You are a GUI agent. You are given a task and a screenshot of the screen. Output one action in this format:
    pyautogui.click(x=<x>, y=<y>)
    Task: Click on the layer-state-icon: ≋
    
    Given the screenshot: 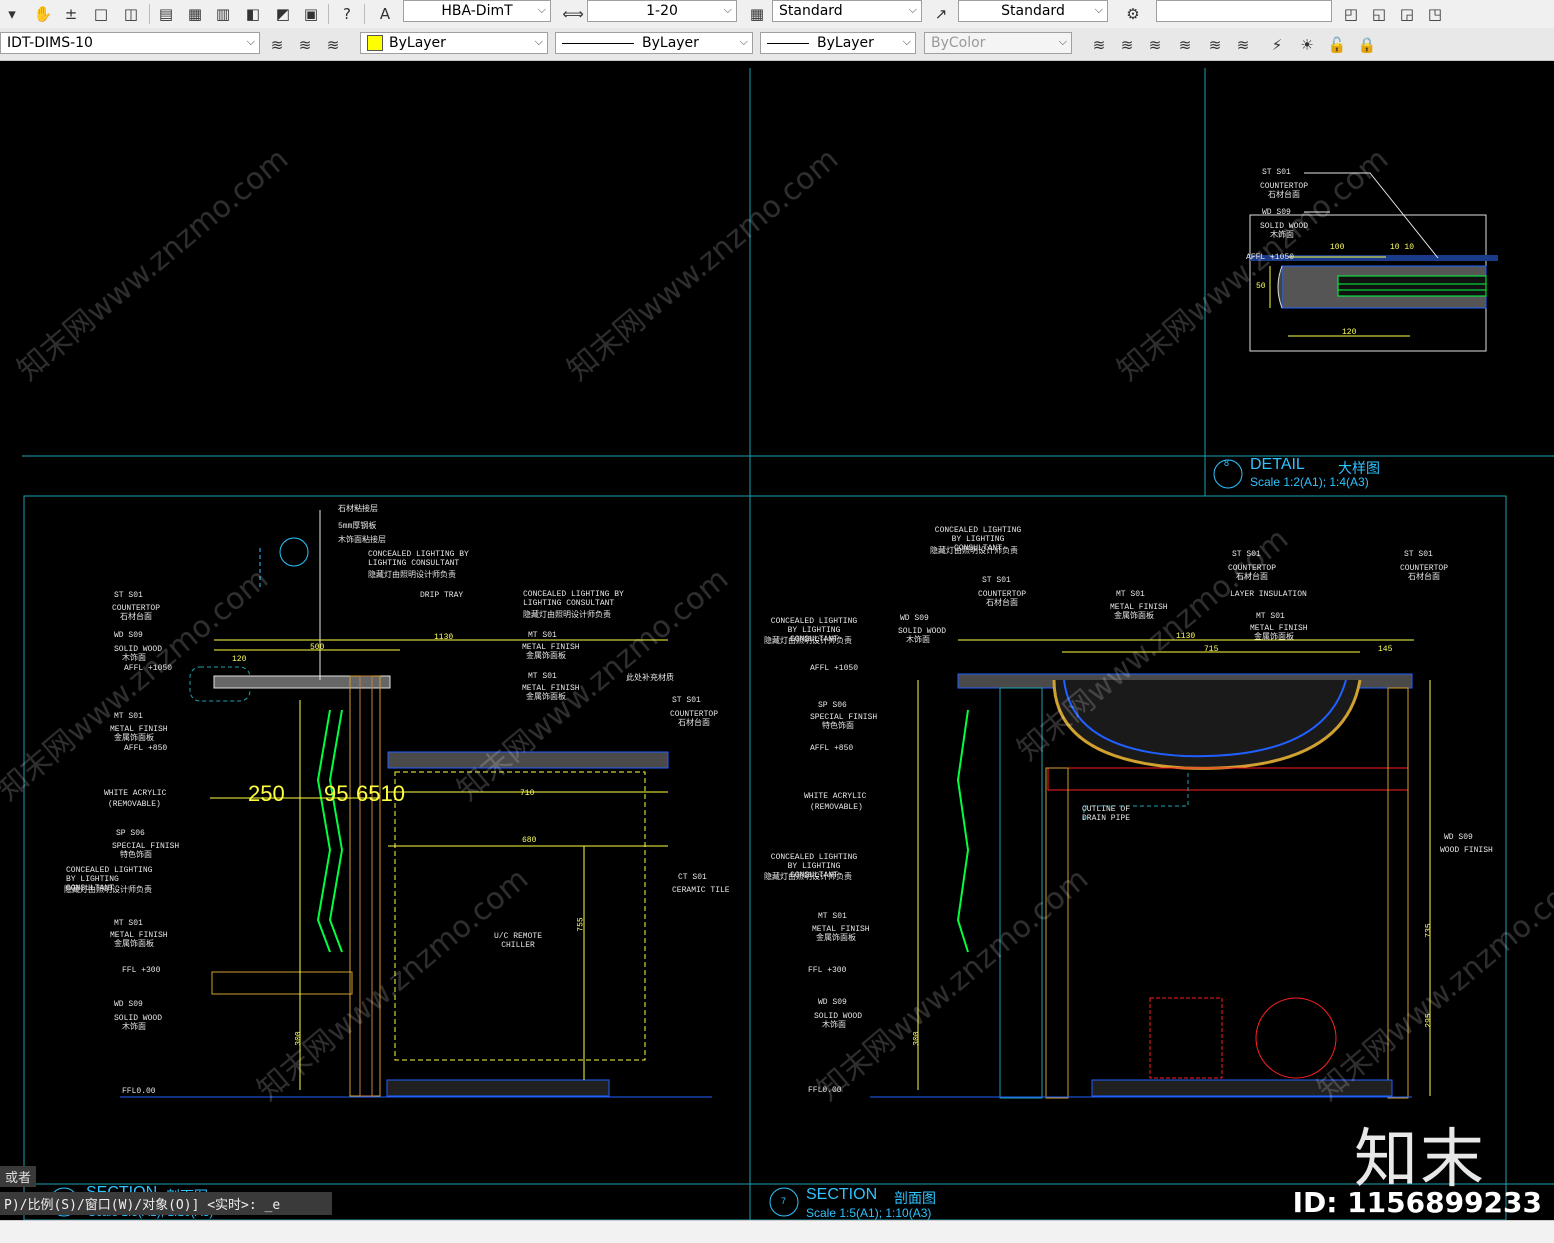 What is the action you would take?
    pyautogui.click(x=277, y=45)
    